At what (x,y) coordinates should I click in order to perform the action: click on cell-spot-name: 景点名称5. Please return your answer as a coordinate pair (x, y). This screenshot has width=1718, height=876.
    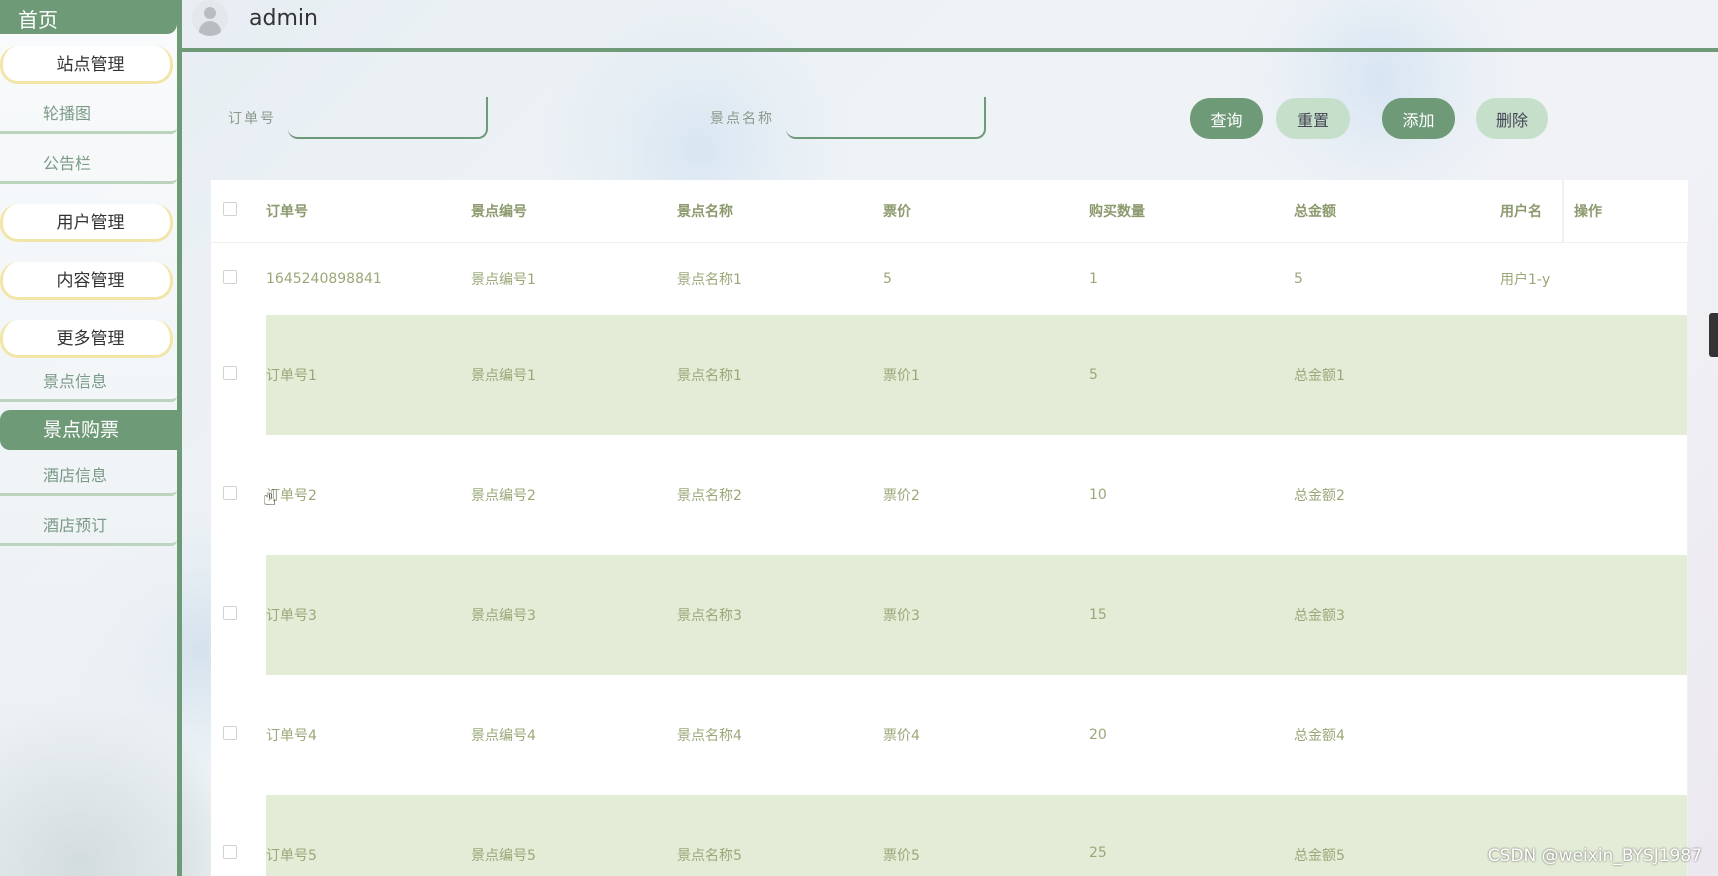
    Looking at the image, I should click on (780, 835).